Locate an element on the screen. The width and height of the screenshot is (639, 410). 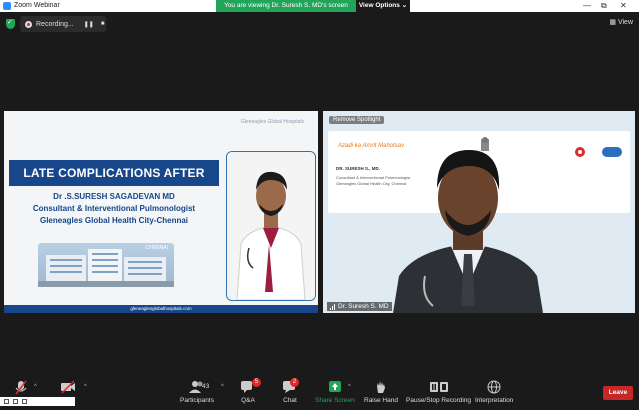
remove-spotlight-button: Remove Spotlight is located at coordinates (357, 120).